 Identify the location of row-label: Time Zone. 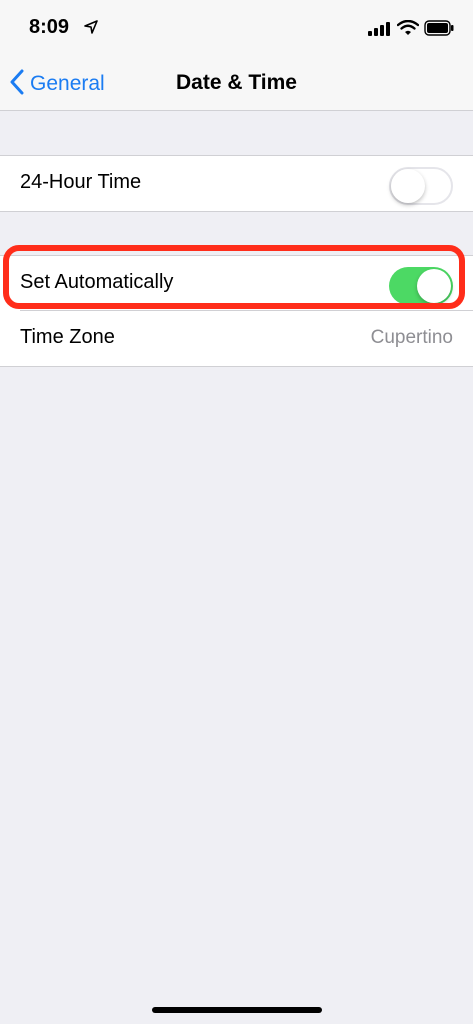
(67, 337).